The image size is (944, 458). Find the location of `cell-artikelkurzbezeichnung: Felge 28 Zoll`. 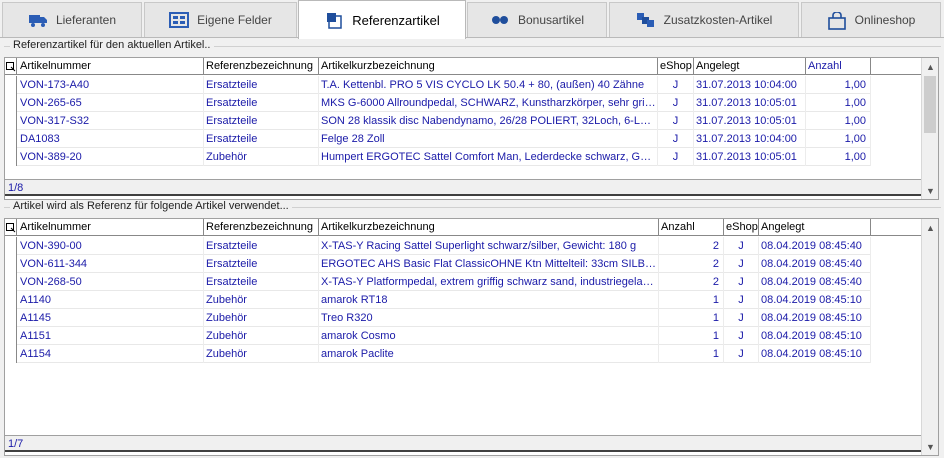

cell-artikelkurzbezeichnung: Felge 28 Zoll is located at coordinates (488, 139).